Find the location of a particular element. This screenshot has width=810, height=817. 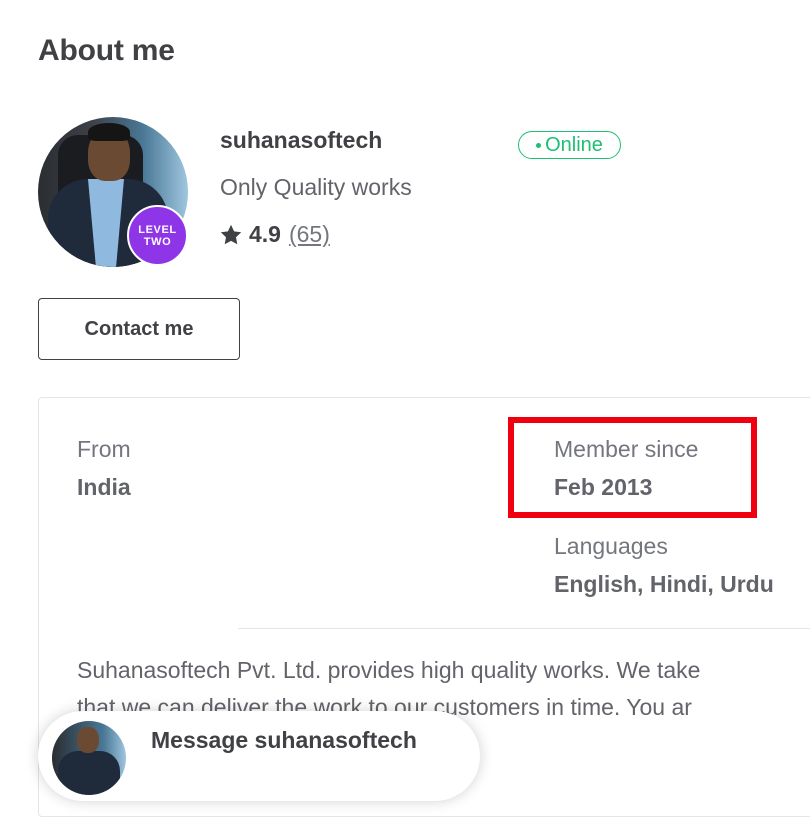

online-status-badge: Online is located at coordinates (569, 145).